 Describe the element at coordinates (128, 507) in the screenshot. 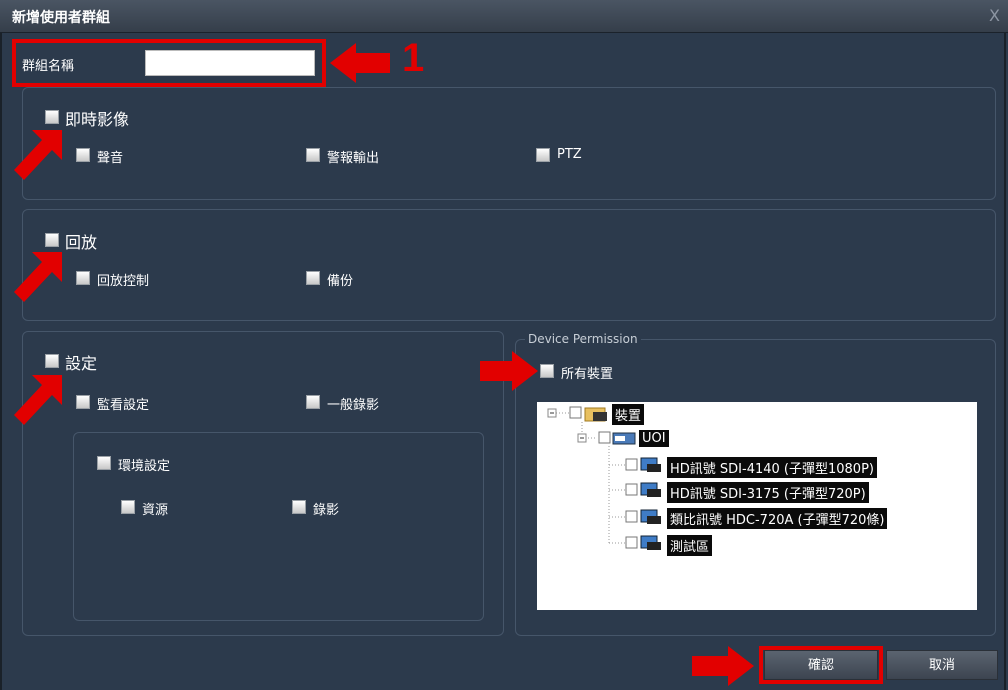

I see `resources-checkbox` at that location.